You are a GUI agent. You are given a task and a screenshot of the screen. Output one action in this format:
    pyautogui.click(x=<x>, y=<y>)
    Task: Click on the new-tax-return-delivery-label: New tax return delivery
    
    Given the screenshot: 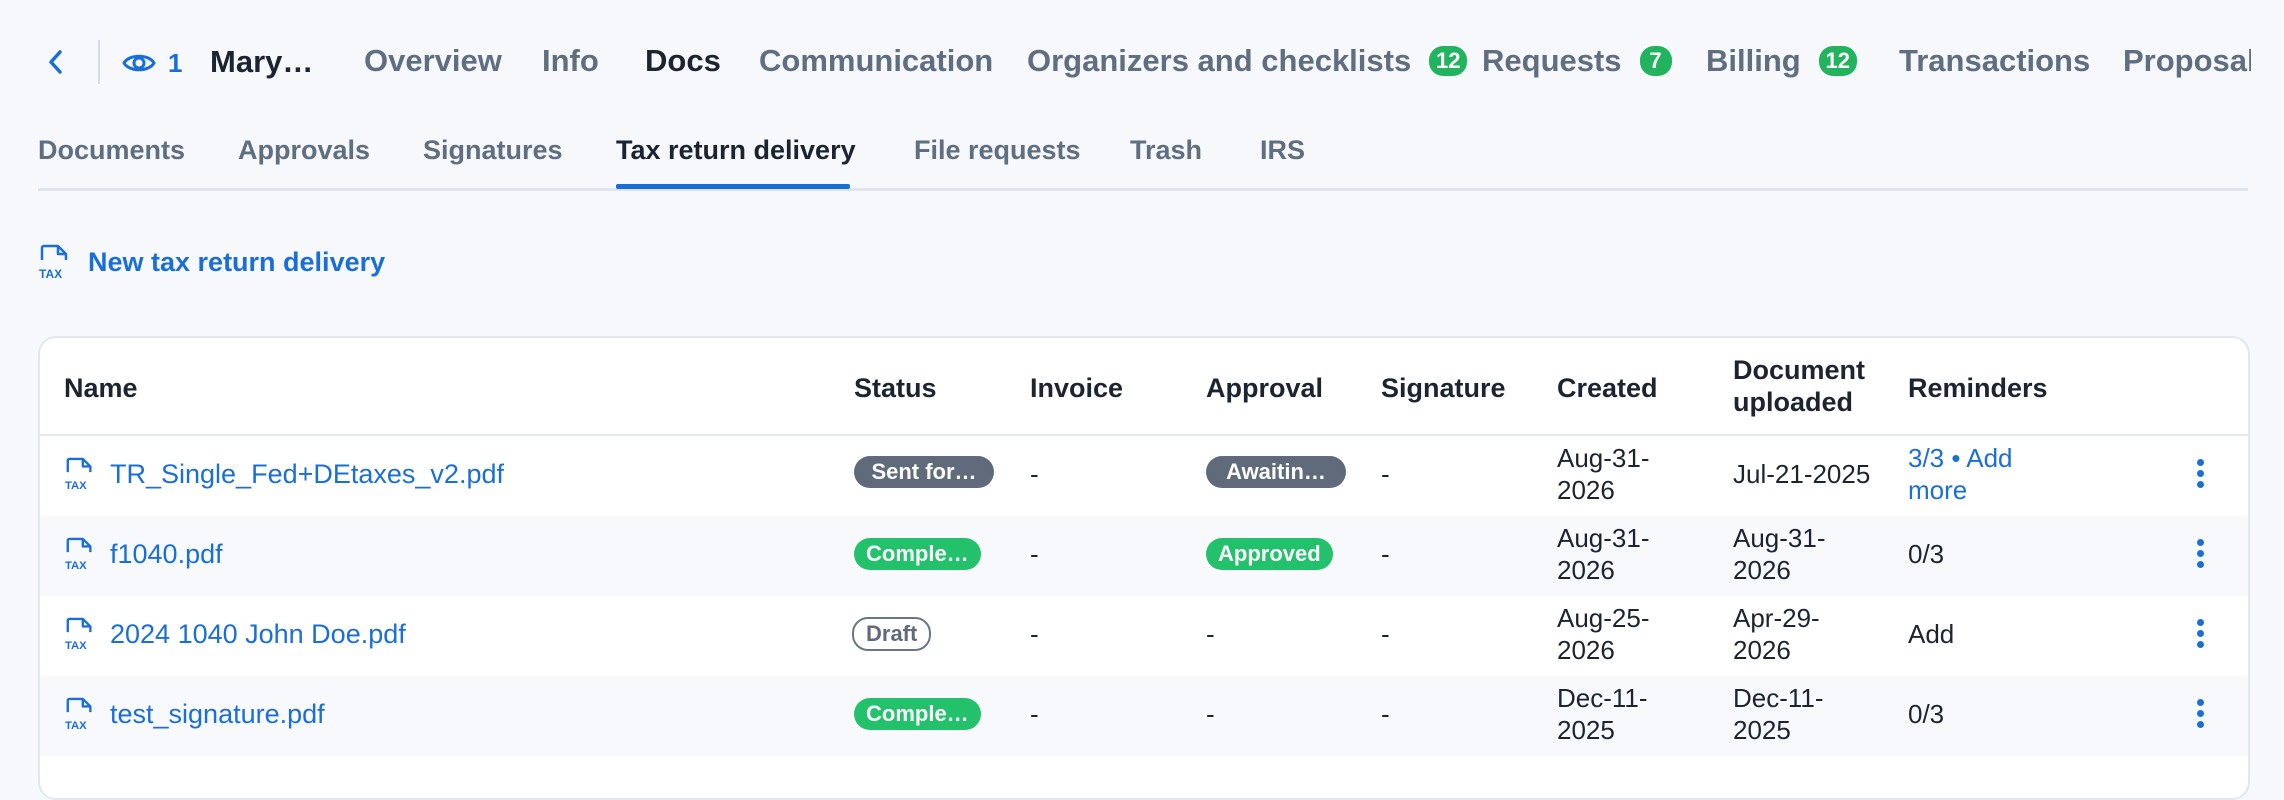 What is the action you would take?
    pyautogui.click(x=237, y=261)
    